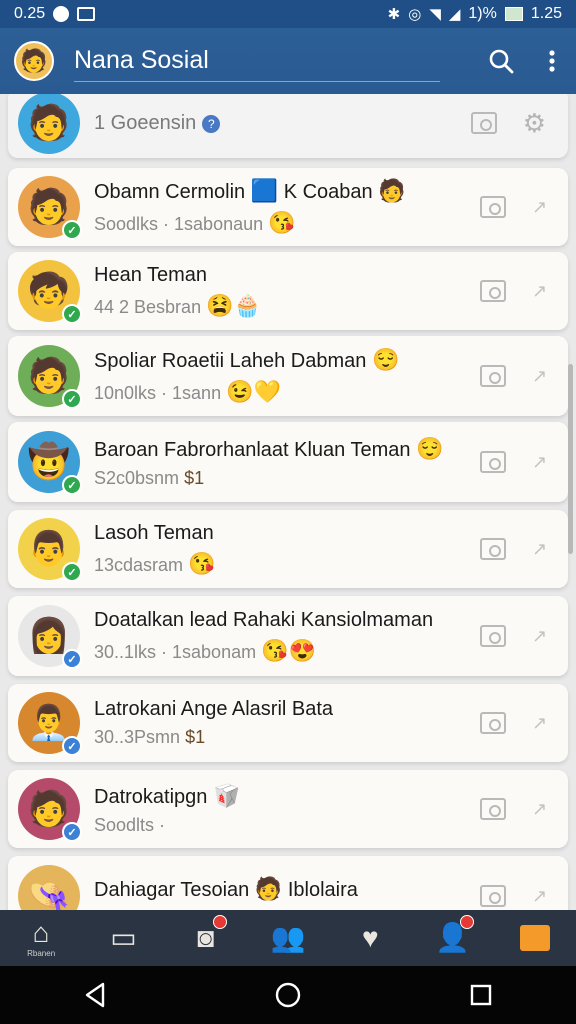 The height and width of the screenshot is (1024, 576). I want to click on chat-row: 👨 ✓ Lasoh Teman 13cdasram 😘 ↗, so click(288, 549).